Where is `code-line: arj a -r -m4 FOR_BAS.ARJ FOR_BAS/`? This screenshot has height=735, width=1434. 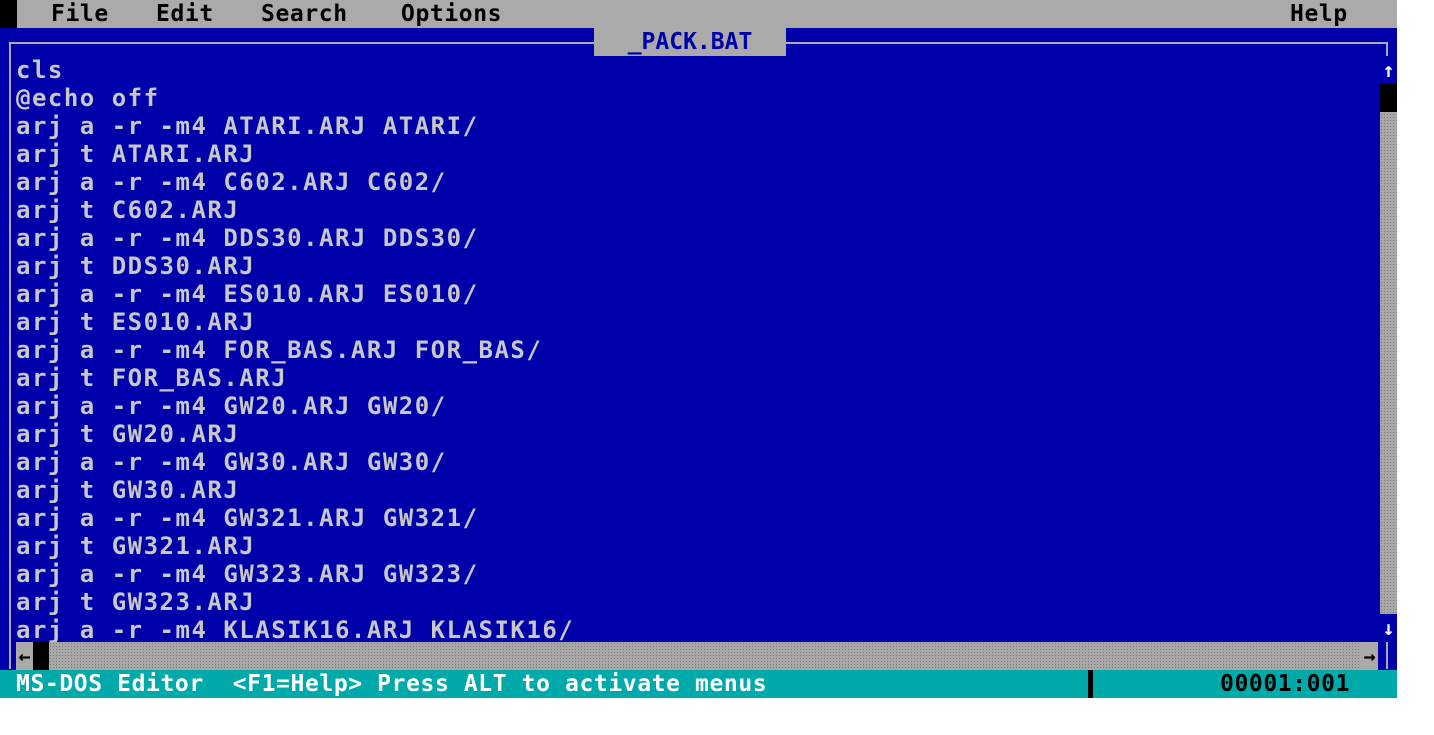
code-line: arj a -r -m4 FOR_BAS.ARJ FOR_BAS/ is located at coordinates (697, 350).